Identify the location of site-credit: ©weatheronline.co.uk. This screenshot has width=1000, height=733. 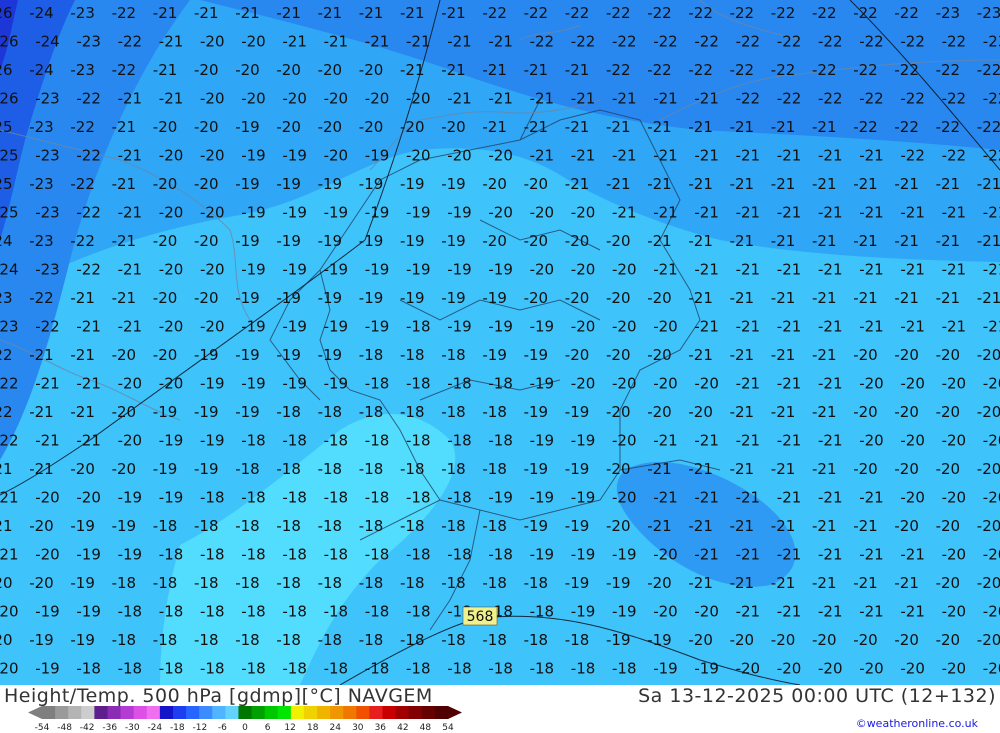
(917, 723).